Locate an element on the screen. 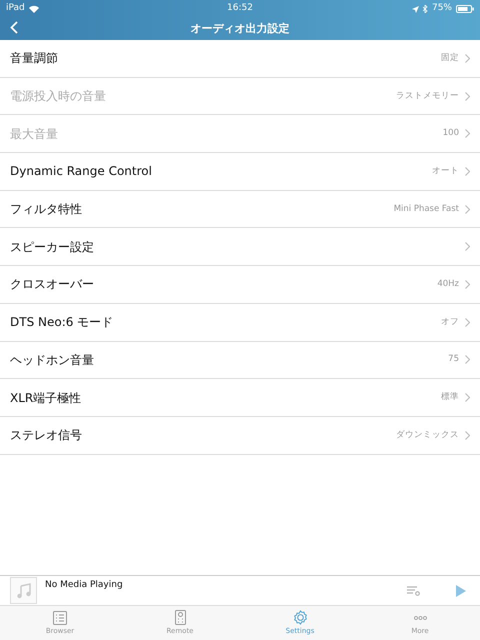 This screenshot has width=480, height=640. battery-icon is located at coordinates (465, 9).